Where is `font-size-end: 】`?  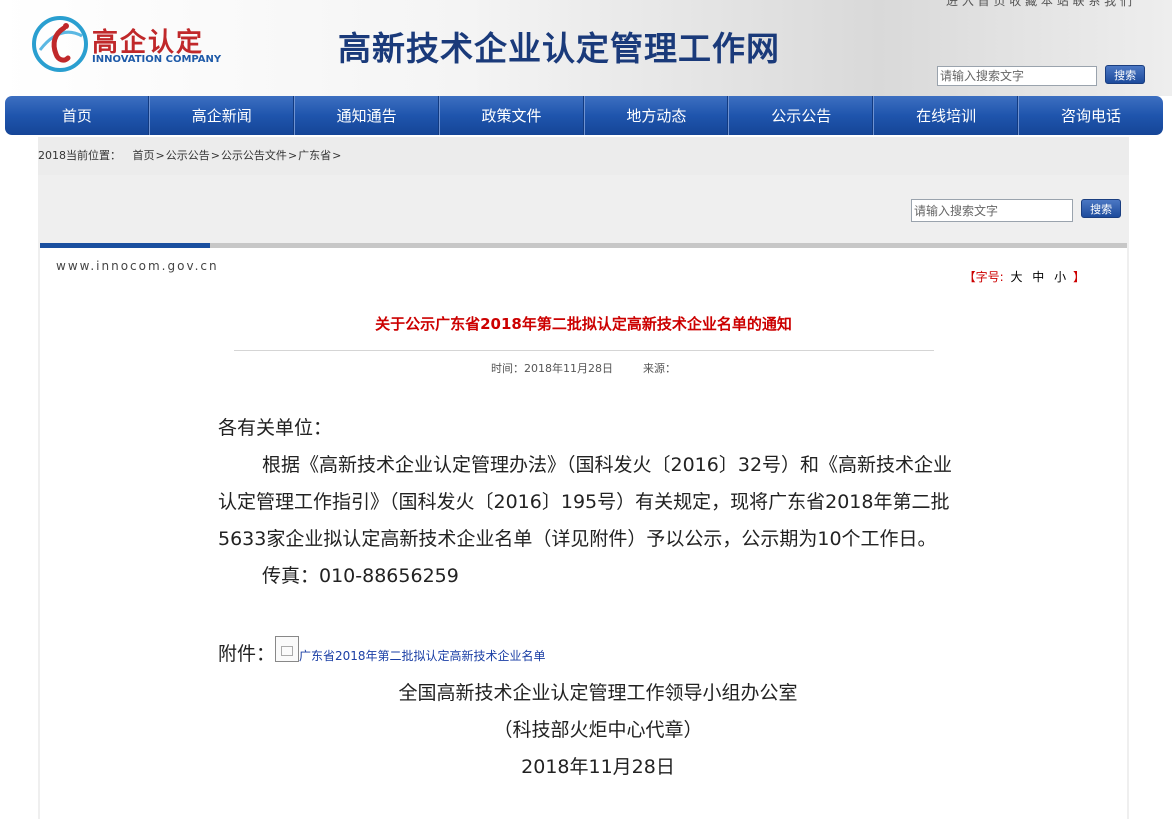 font-size-end: 】 is located at coordinates (1078, 277).